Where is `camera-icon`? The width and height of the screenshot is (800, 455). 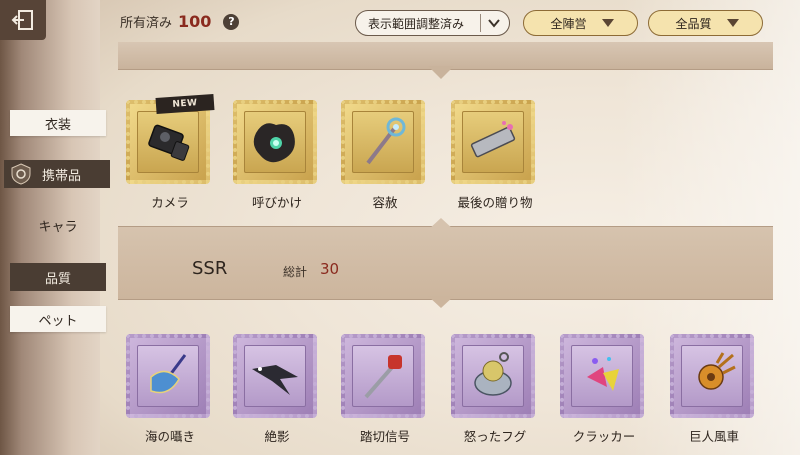 camera-icon is located at coordinates (169, 142).